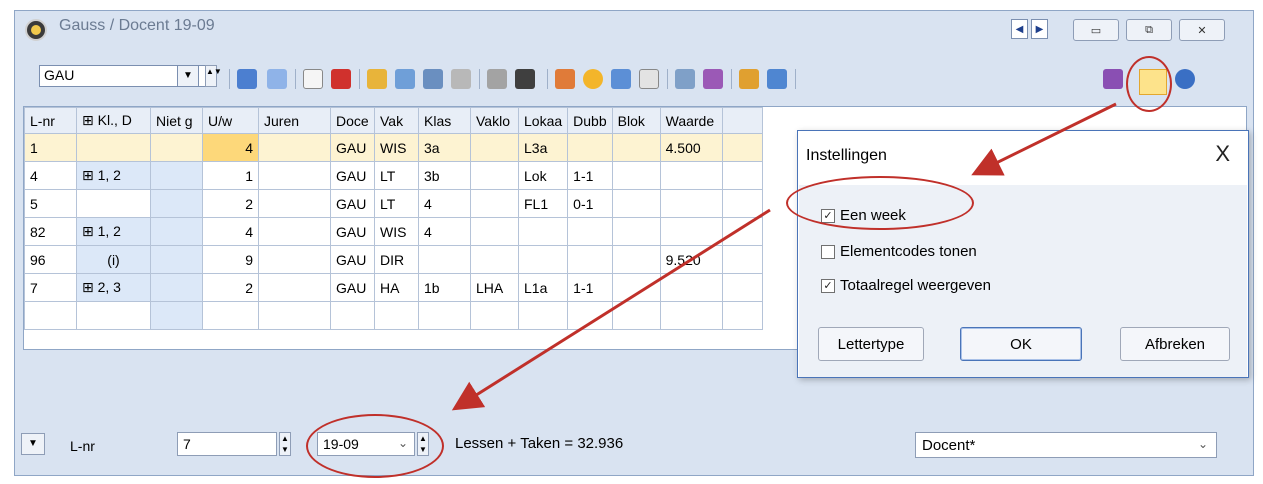  What do you see at coordinates (543, 287) in the screenshot?
I see `cell-lokaal: L1a` at bounding box center [543, 287].